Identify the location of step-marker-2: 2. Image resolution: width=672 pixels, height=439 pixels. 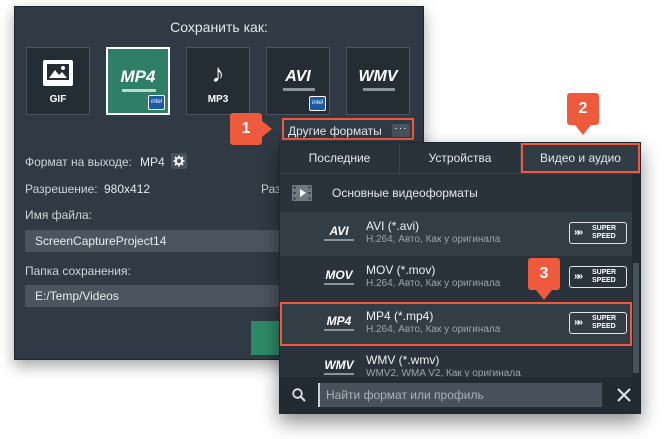
(583, 109).